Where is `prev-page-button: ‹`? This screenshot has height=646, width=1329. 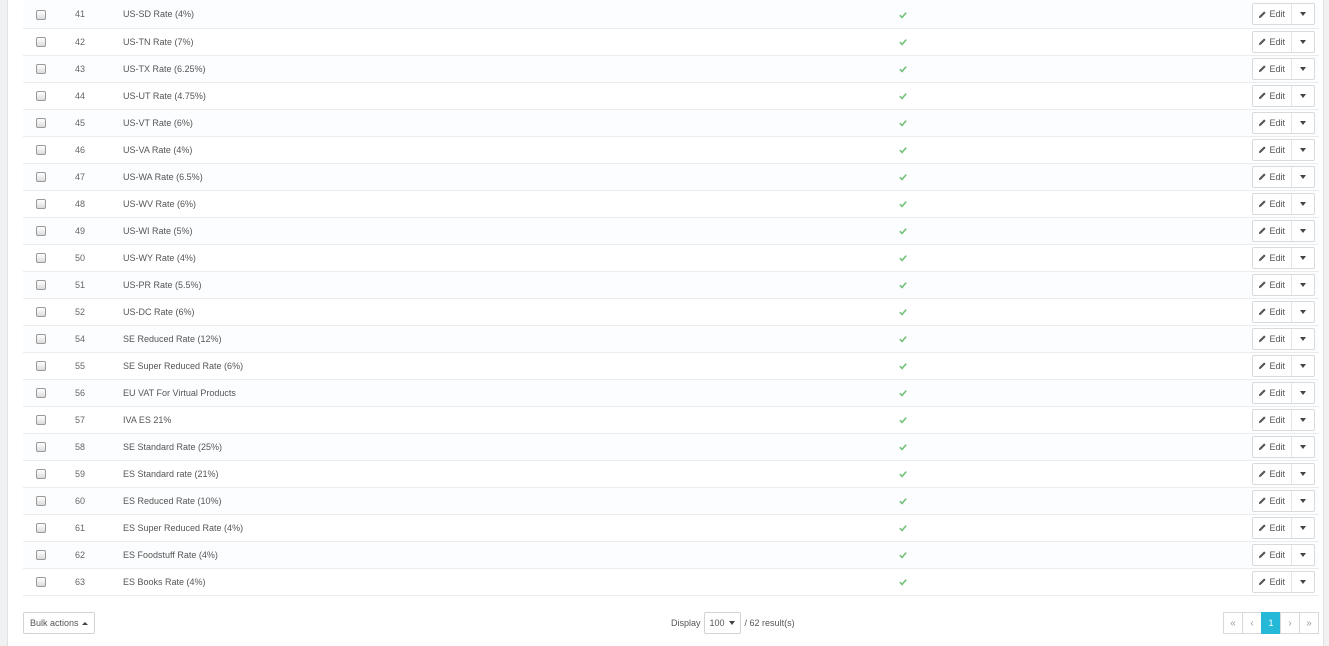
prev-page-button: ‹ is located at coordinates (1252, 623).